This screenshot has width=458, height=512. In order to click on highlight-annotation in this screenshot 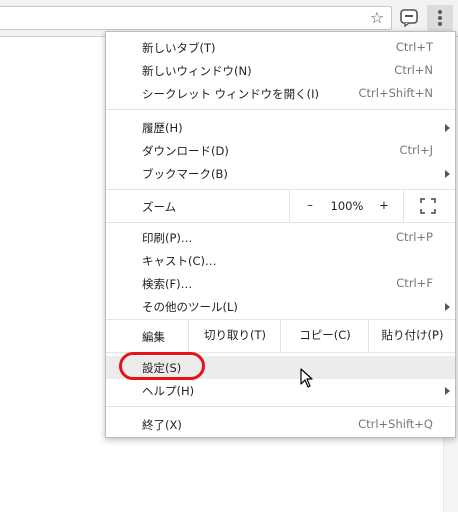, I will do `click(162, 366)`.